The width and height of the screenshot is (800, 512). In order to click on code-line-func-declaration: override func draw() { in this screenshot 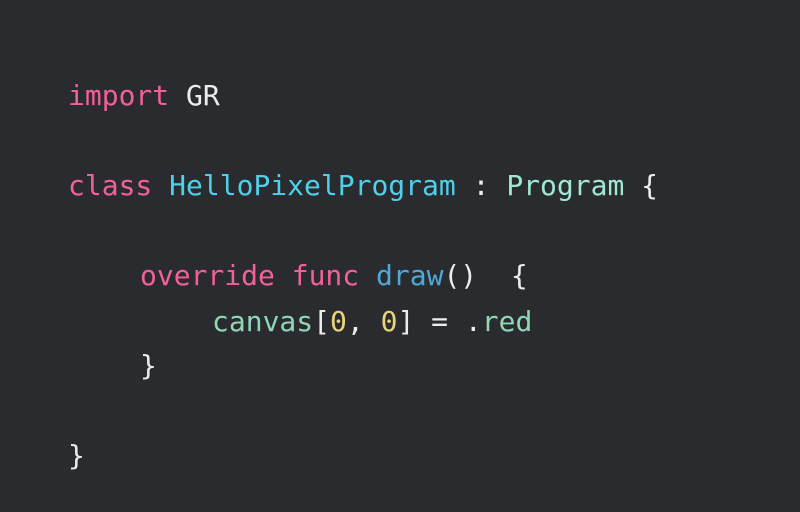, I will do `click(334, 276)`.